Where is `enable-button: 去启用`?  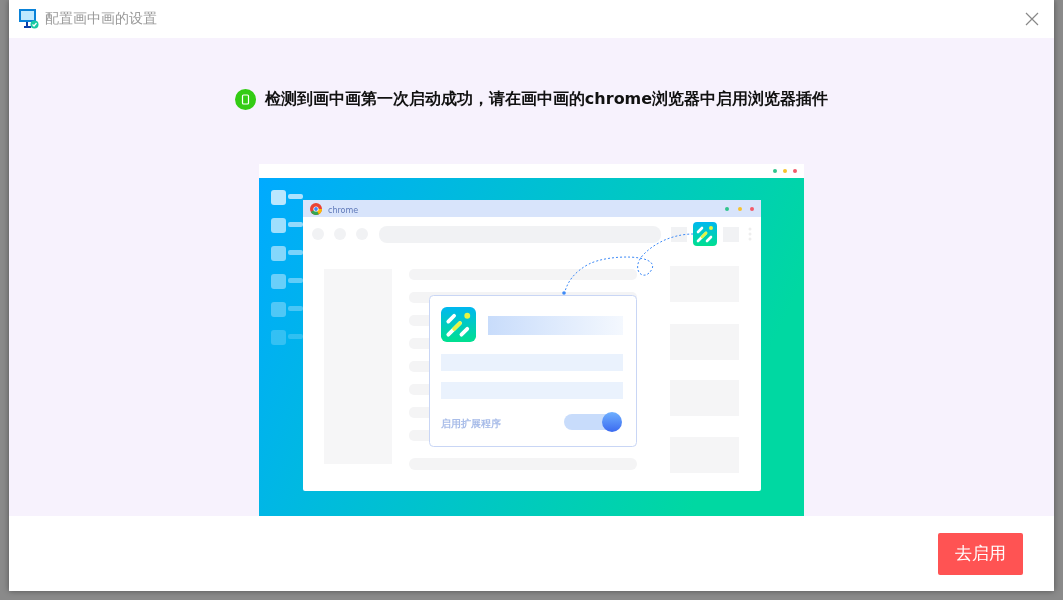 enable-button: 去启用 is located at coordinates (980, 553).